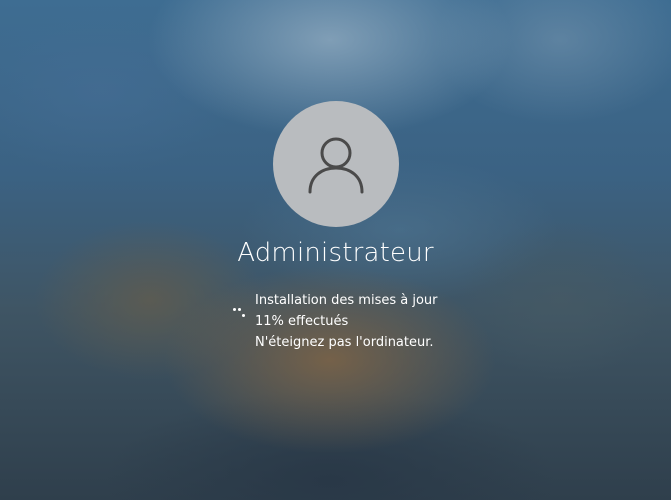 This screenshot has height=500, width=671. I want to click on person-icon, so click(336, 165).